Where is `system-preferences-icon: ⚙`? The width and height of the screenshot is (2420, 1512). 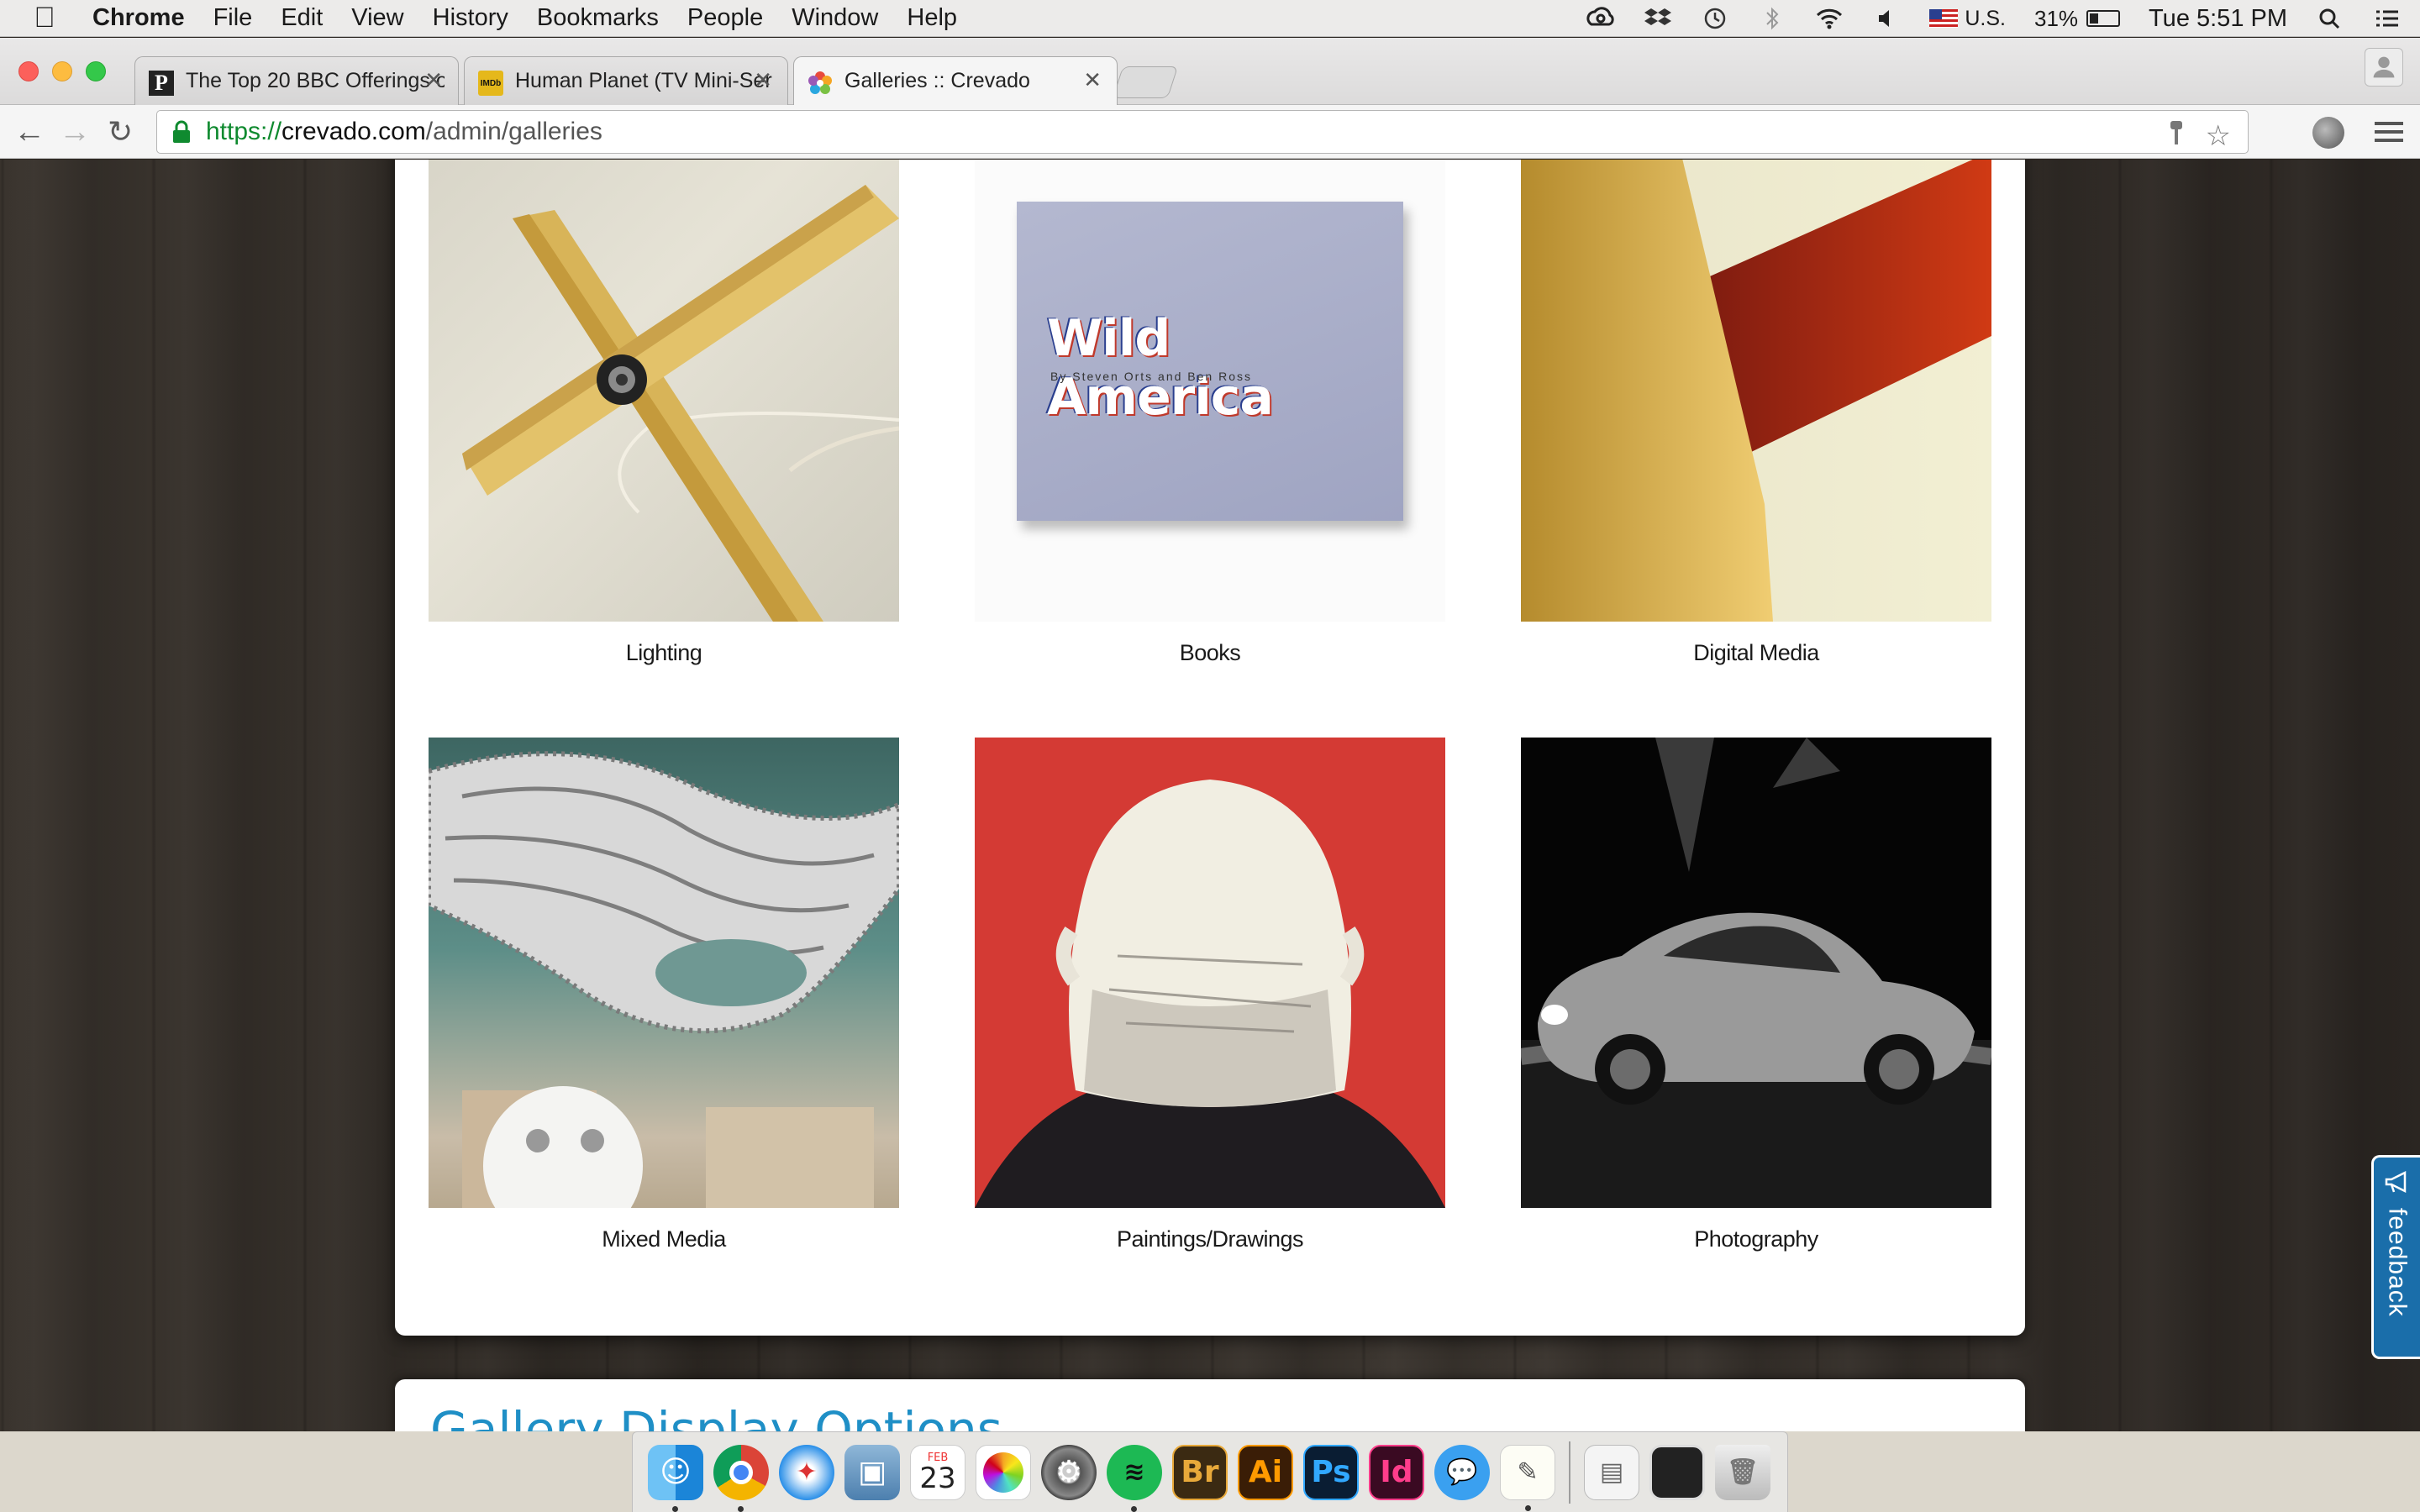 system-preferences-icon: ⚙ is located at coordinates (1069, 1472).